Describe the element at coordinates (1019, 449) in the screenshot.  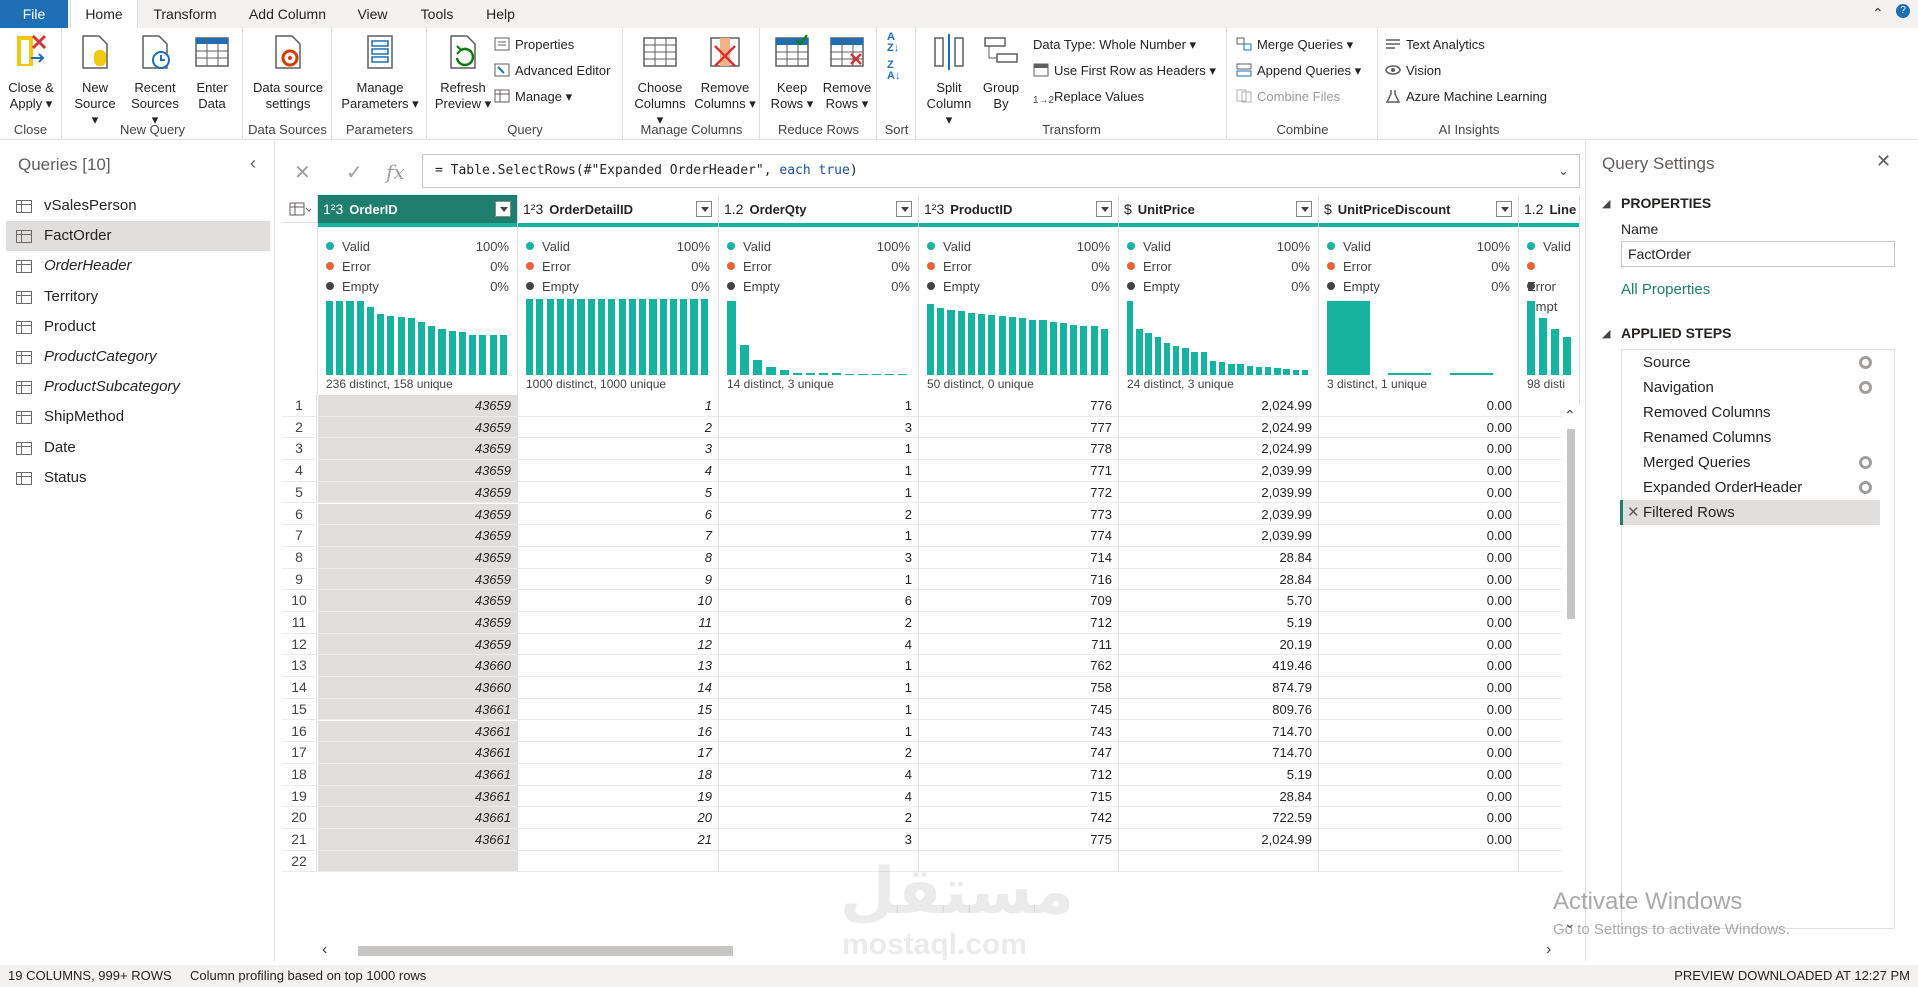
I see `table-cell: 778` at that location.